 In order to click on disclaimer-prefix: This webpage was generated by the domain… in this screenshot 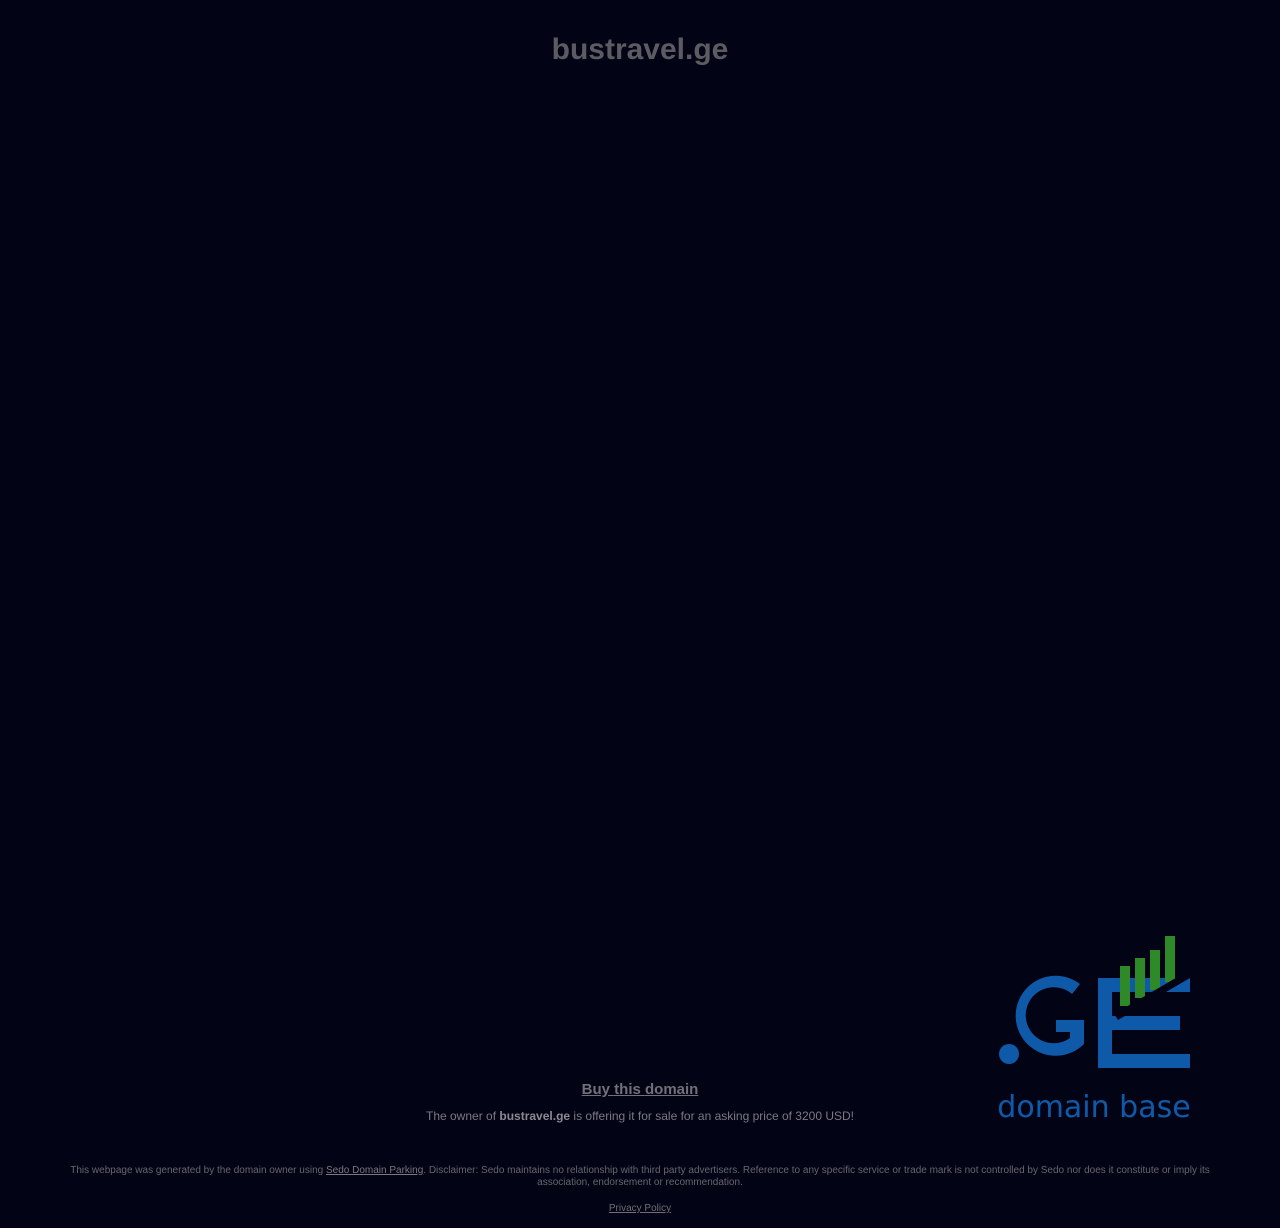, I will do `click(198, 1170)`.